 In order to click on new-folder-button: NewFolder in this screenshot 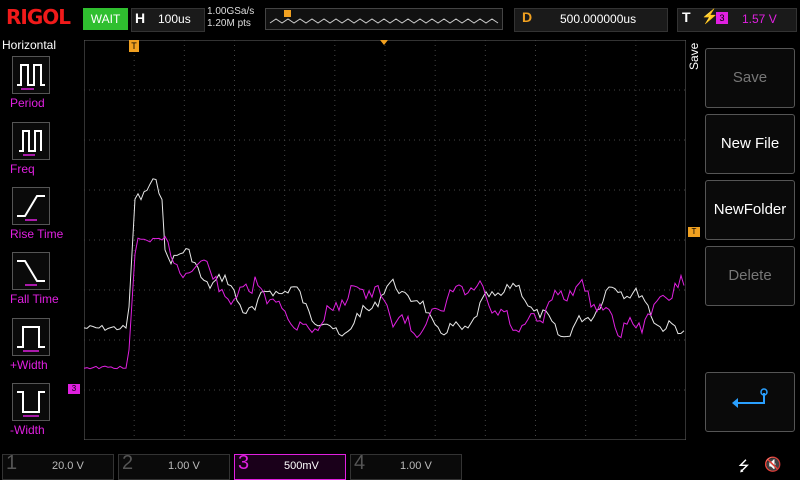, I will do `click(750, 210)`.